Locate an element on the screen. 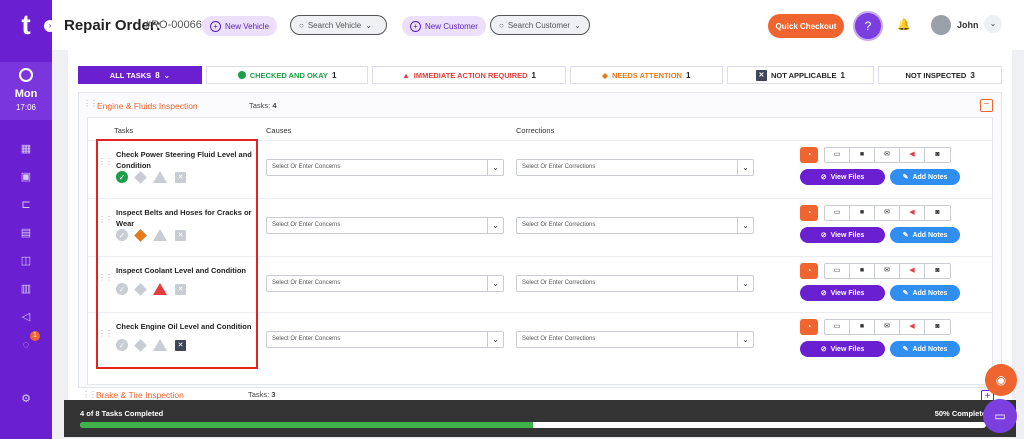 Image resolution: width=1024 pixels, height=439 pixels. filter-all-tasks: ALL TASKS 8 ⌄ is located at coordinates (140, 75).